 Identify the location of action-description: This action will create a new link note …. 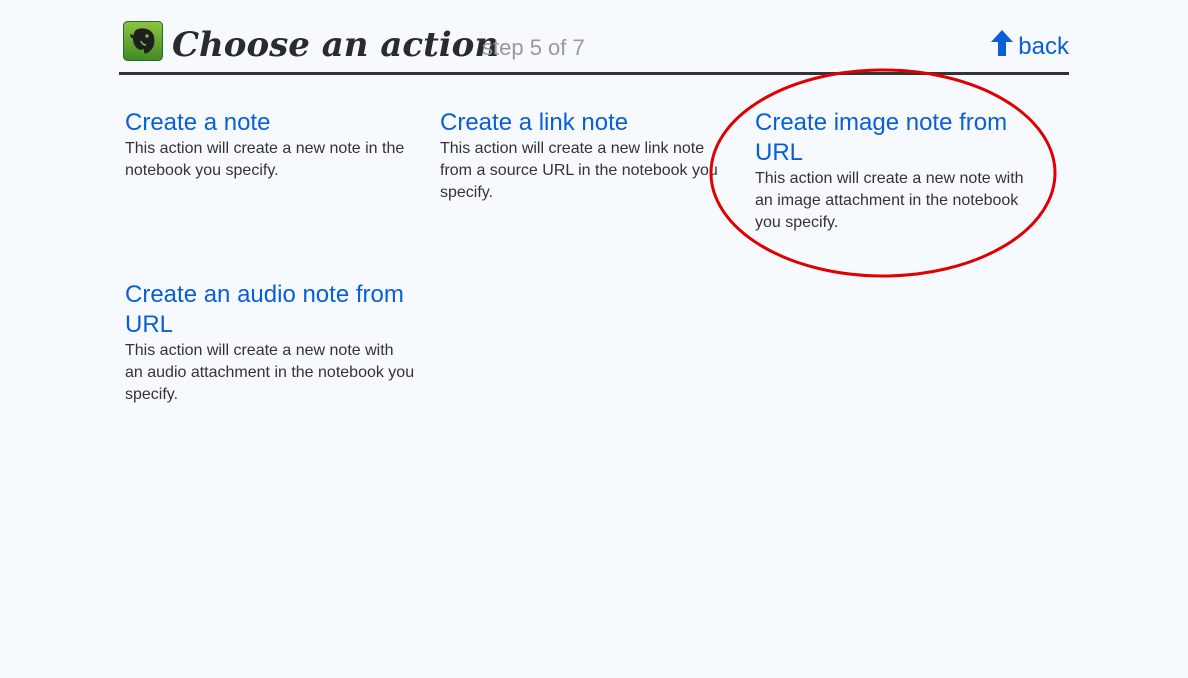
(579, 170).